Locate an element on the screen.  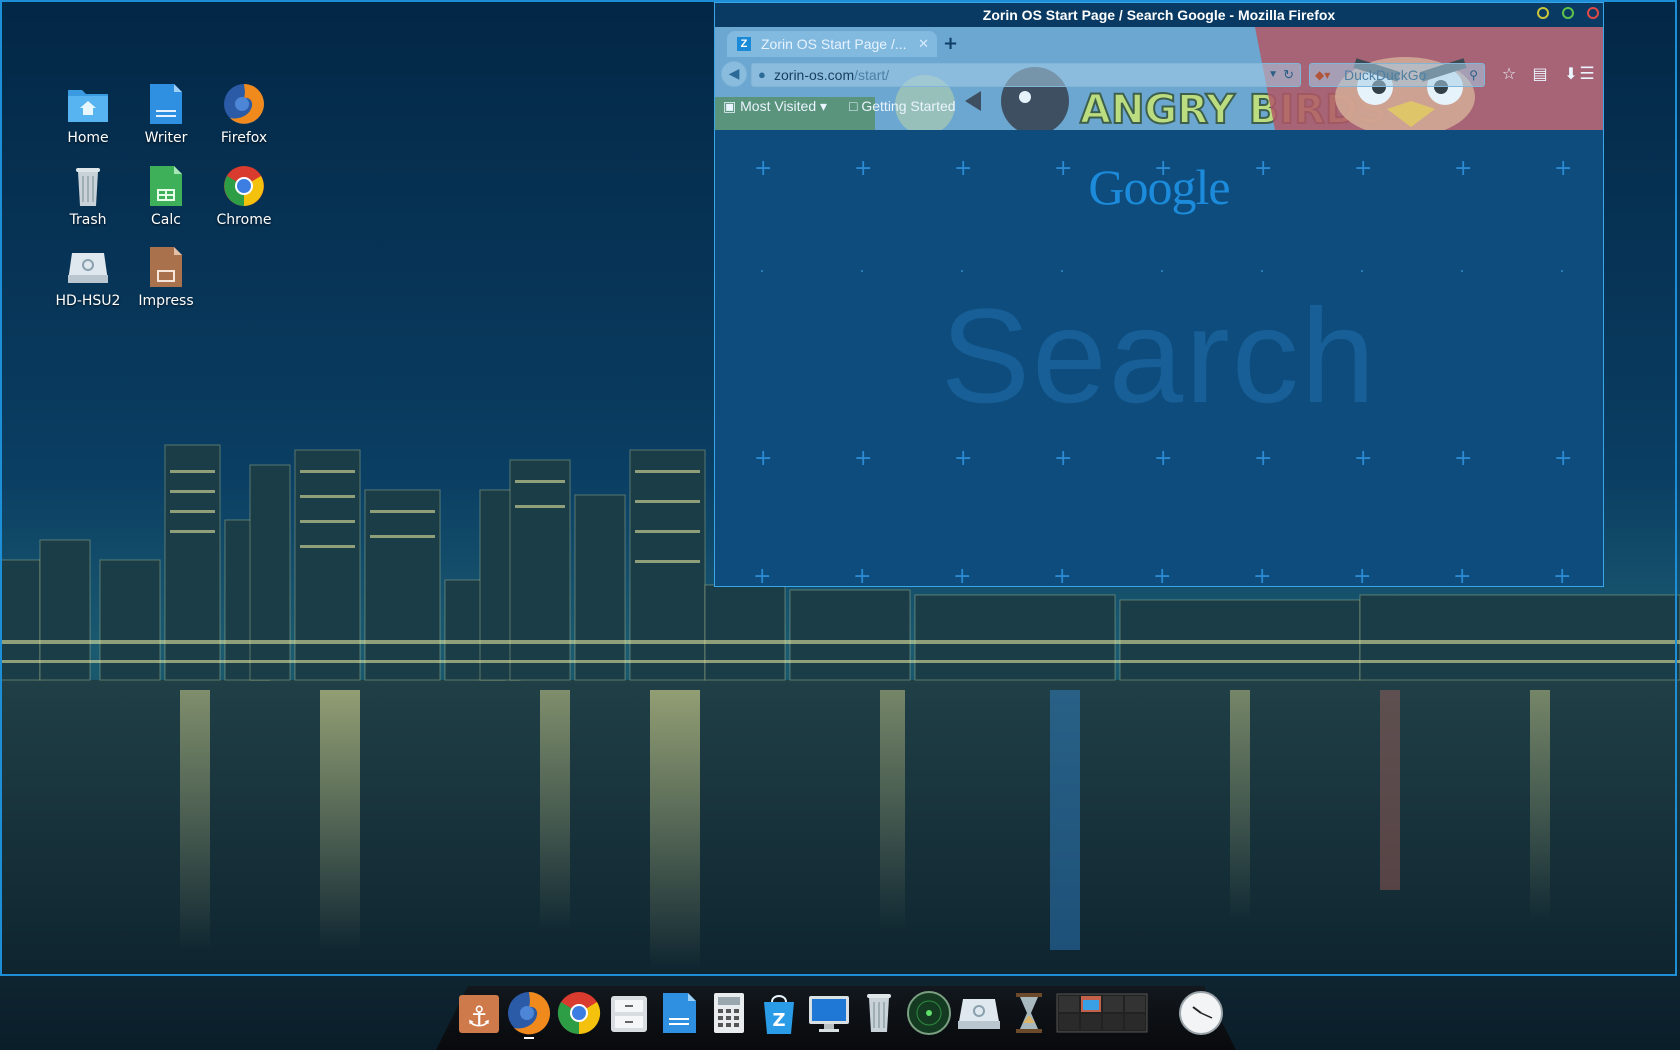
file-manager-icon is located at coordinates (629, 1013).